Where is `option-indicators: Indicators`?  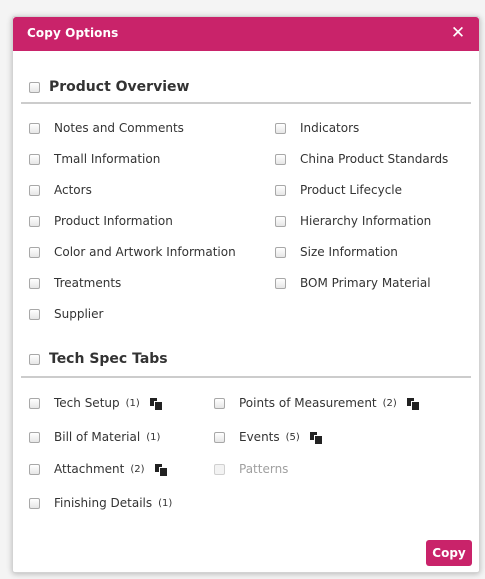
option-indicators: Indicators is located at coordinates (317, 128).